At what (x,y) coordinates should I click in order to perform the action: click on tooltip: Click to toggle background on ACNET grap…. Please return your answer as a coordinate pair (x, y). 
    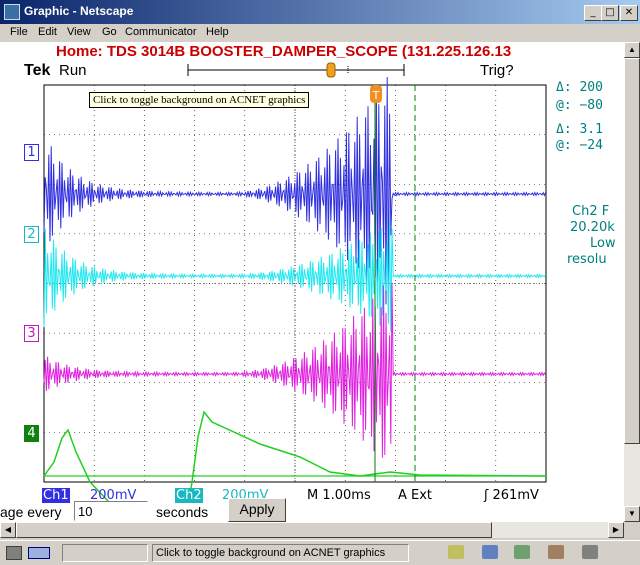
    Looking at the image, I should click on (199, 100).